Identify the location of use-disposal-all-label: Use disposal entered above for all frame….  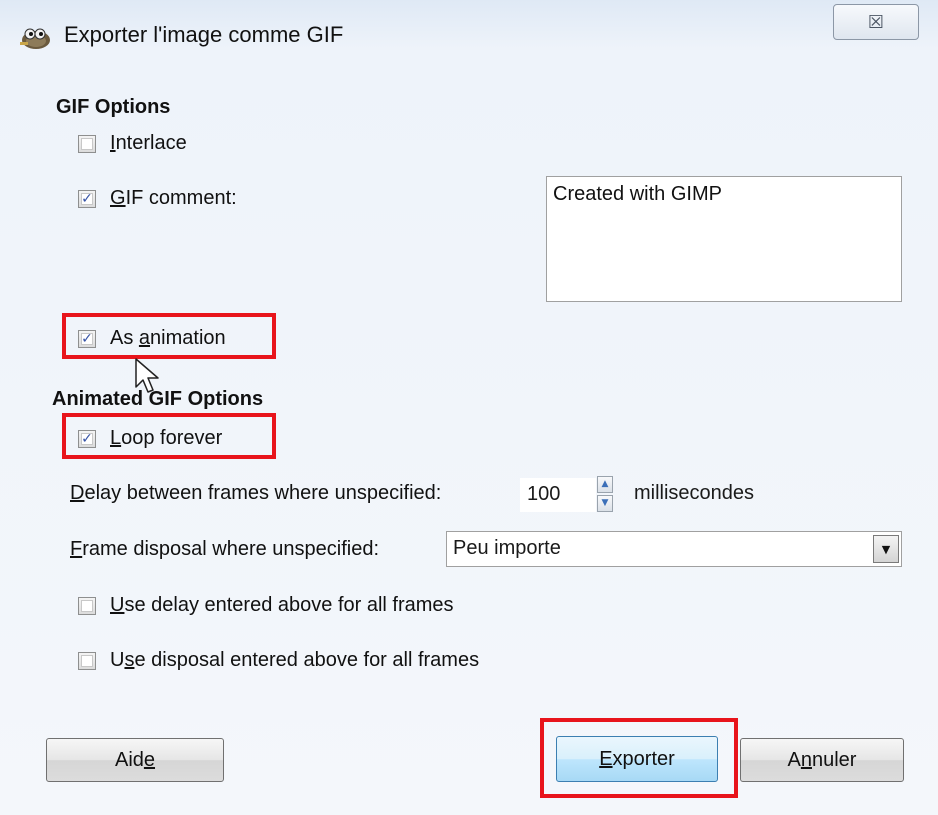
(295, 660).